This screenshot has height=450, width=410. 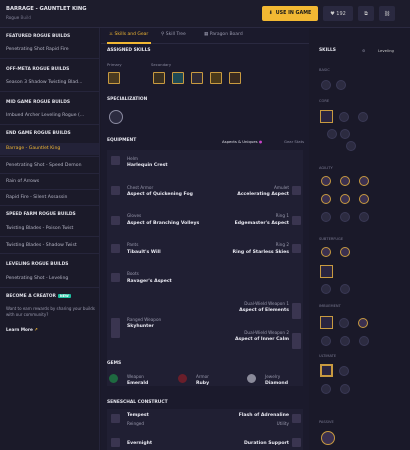 I want to click on learn-more-link: Learn More ↗, so click(x=22, y=329).